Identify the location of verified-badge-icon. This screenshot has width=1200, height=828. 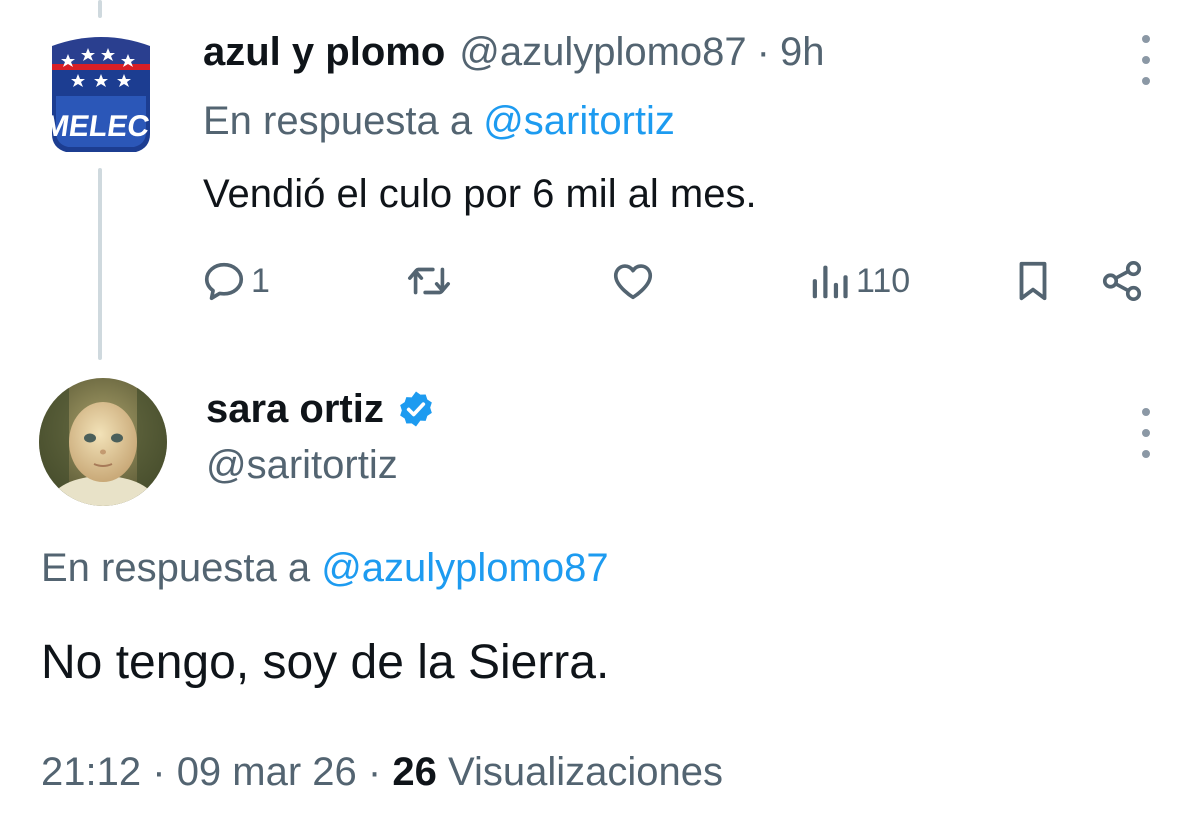
(416, 409).